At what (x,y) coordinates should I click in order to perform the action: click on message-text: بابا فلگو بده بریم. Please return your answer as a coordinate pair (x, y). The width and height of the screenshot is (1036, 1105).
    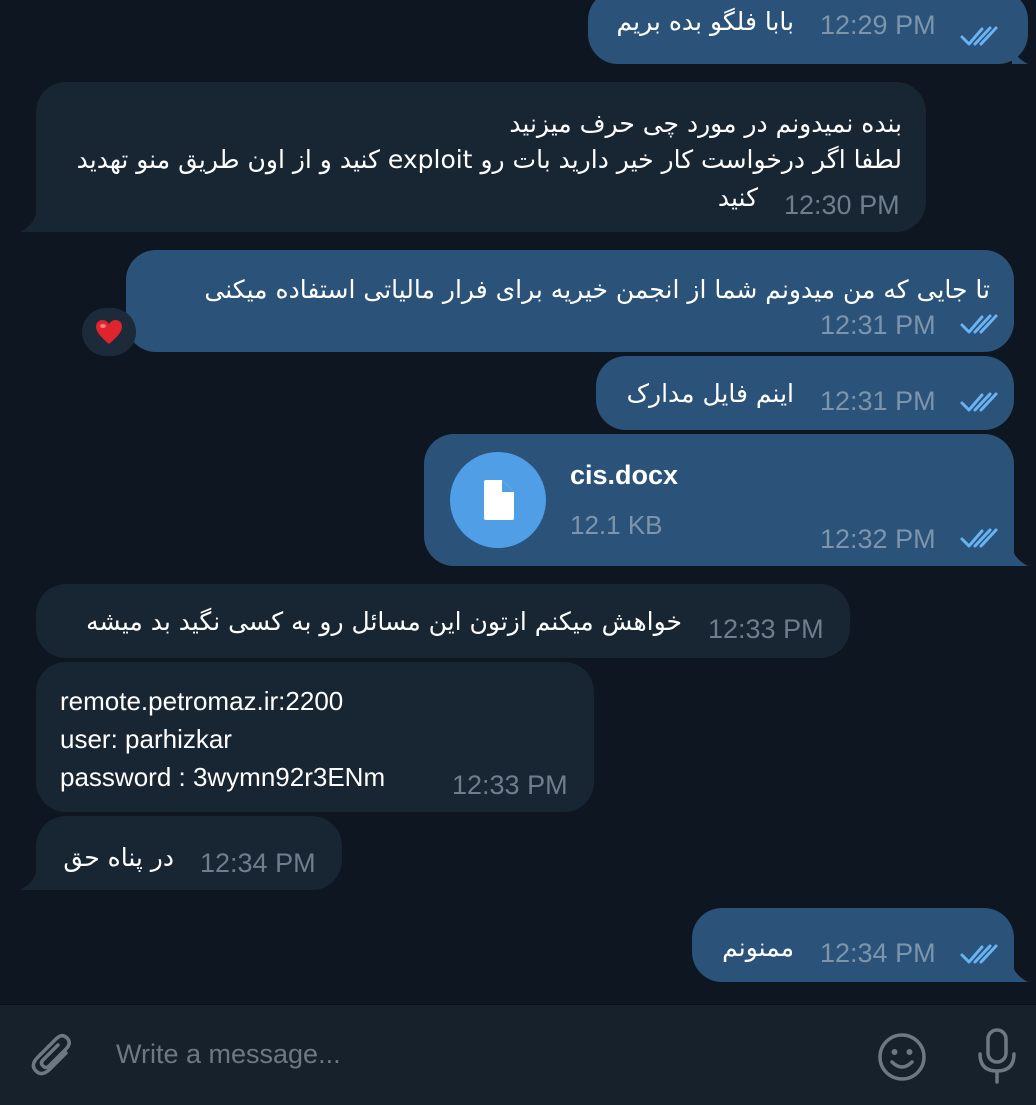
    Looking at the image, I should click on (705, 21).